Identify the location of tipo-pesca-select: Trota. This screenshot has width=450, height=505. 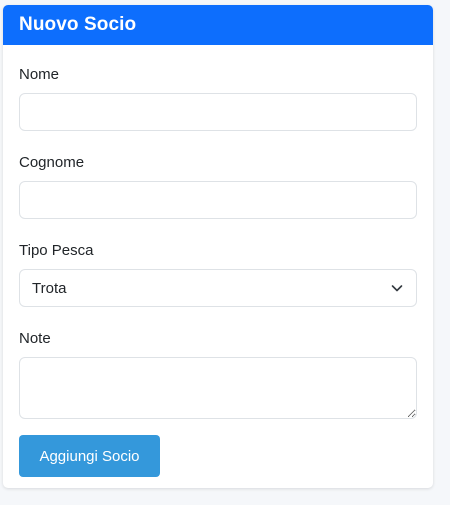
(218, 288).